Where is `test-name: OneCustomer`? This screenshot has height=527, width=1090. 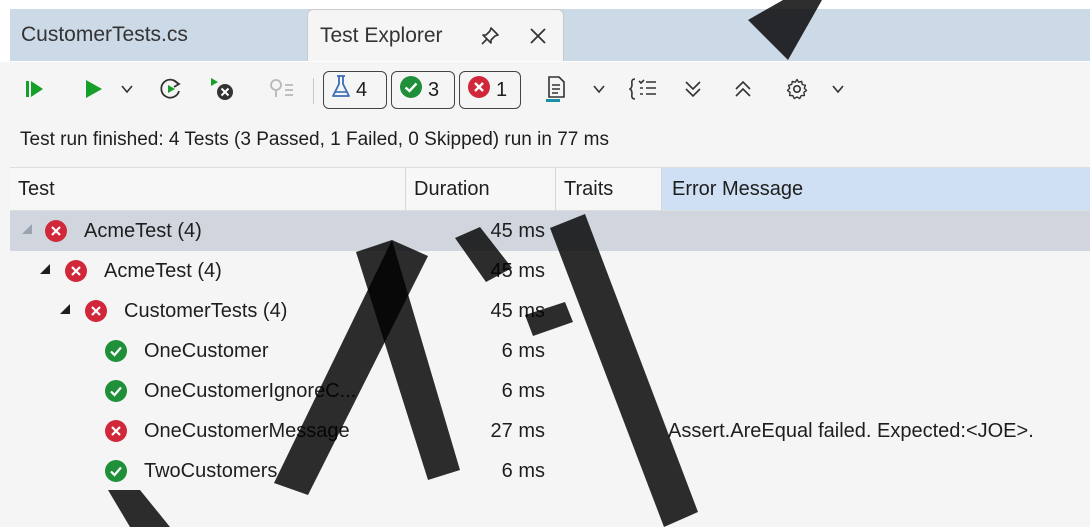
test-name: OneCustomer is located at coordinates (206, 351).